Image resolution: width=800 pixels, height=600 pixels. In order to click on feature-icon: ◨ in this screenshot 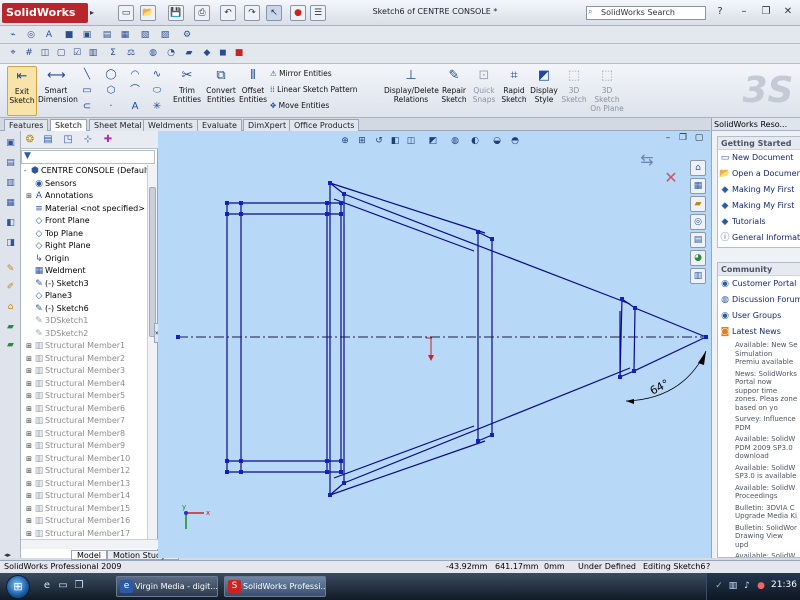, I will do `click(10, 243)`.